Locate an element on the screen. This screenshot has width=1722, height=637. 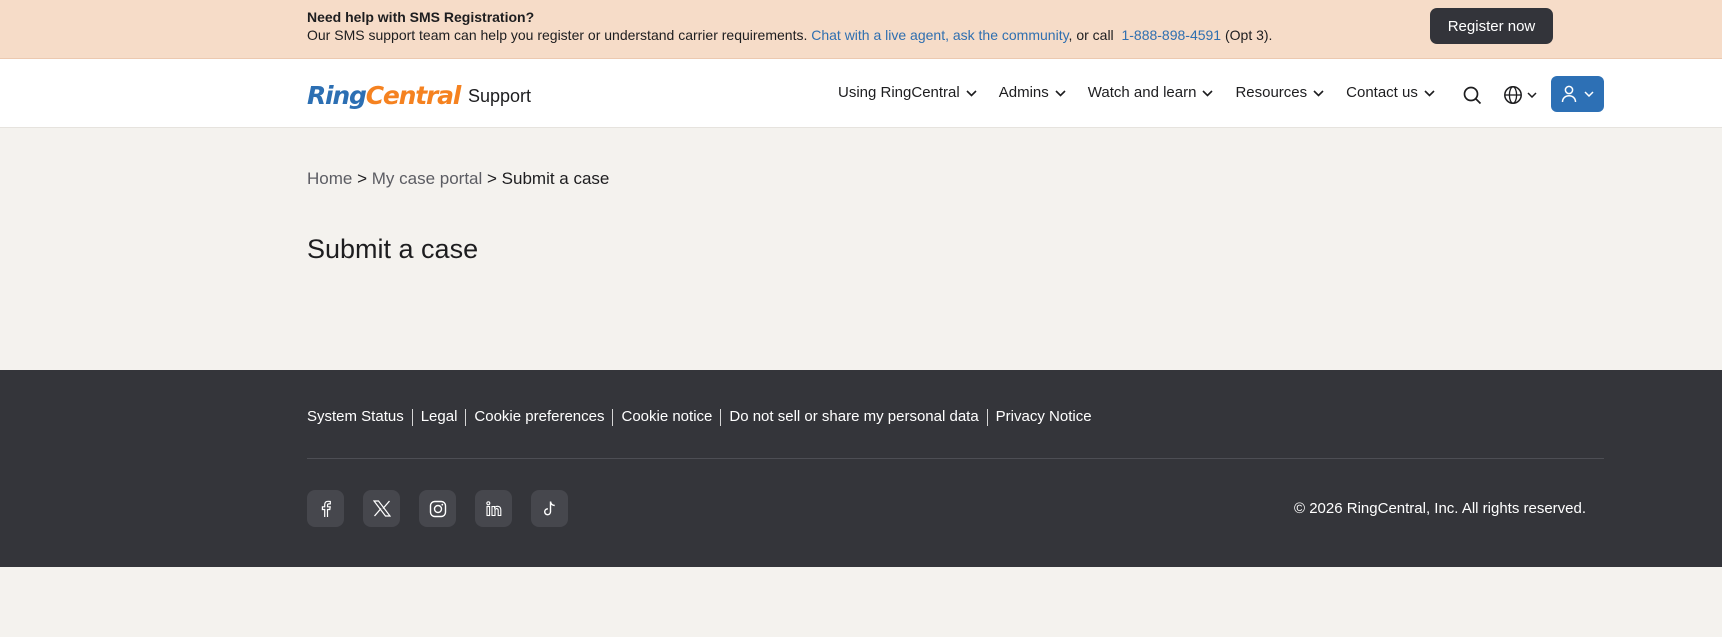
nav-label: Admins is located at coordinates (1023, 92).